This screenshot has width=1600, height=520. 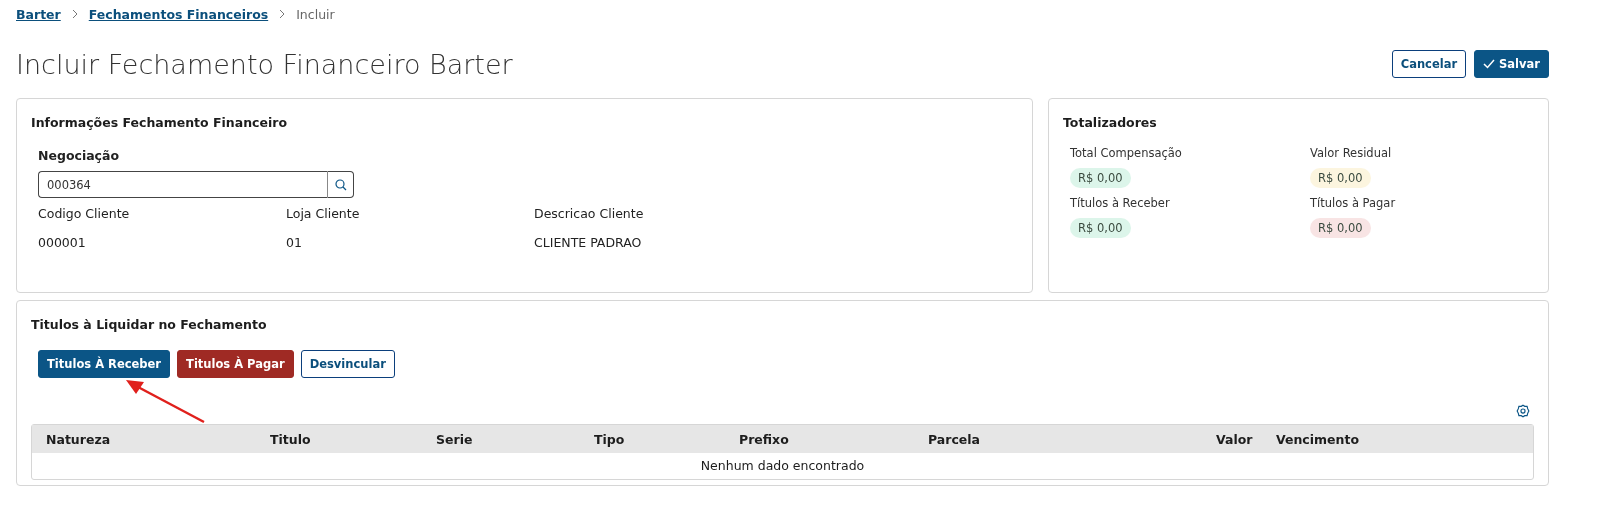 I want to click on breadcrumb-link: Fechamentos Financeiros, so click(x=178, y=14).